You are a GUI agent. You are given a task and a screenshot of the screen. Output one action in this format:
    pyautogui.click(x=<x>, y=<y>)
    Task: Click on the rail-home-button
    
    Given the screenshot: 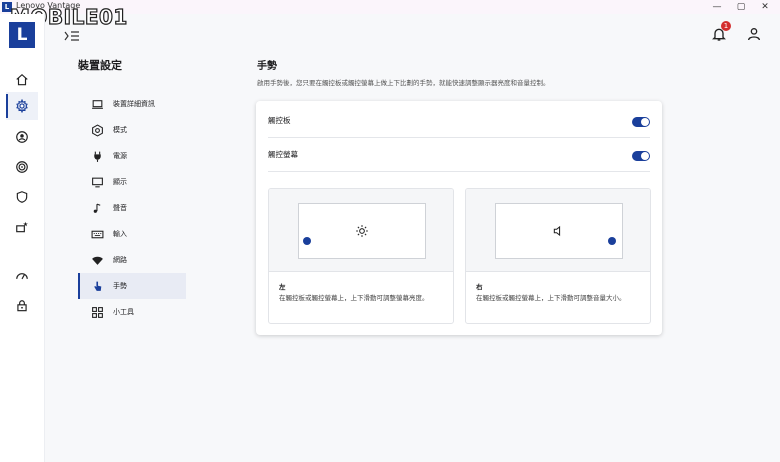 What is the action you would take?
    pyautogui.click(x=22, y=80)
    